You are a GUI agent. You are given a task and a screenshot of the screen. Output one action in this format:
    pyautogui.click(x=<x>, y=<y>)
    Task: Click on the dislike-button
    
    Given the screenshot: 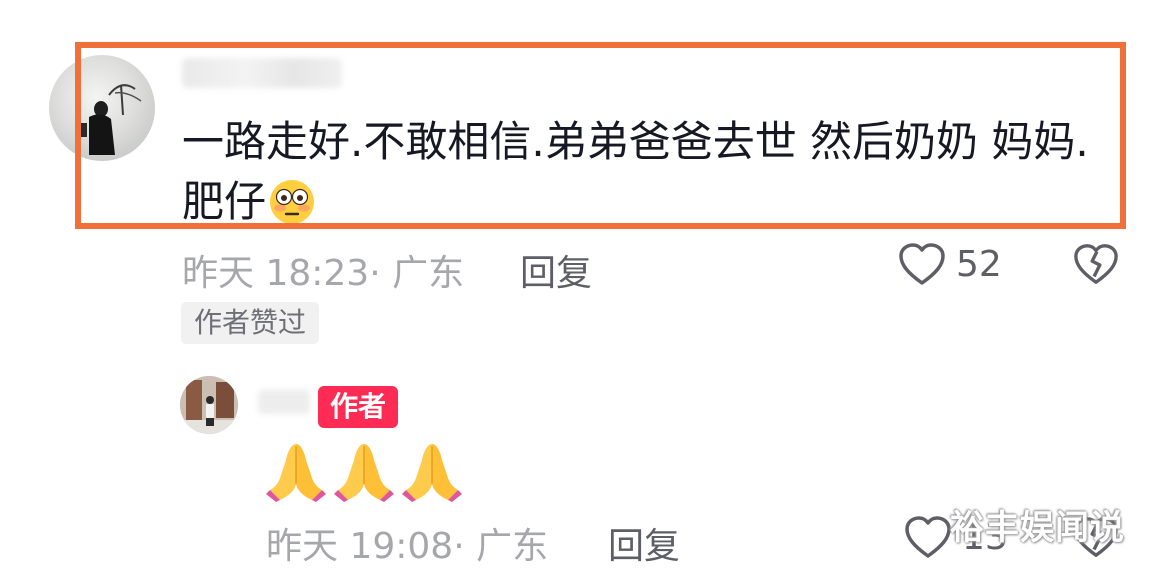 What is the action you would take?
    pyautogui.click(x=1096, y=267)
    